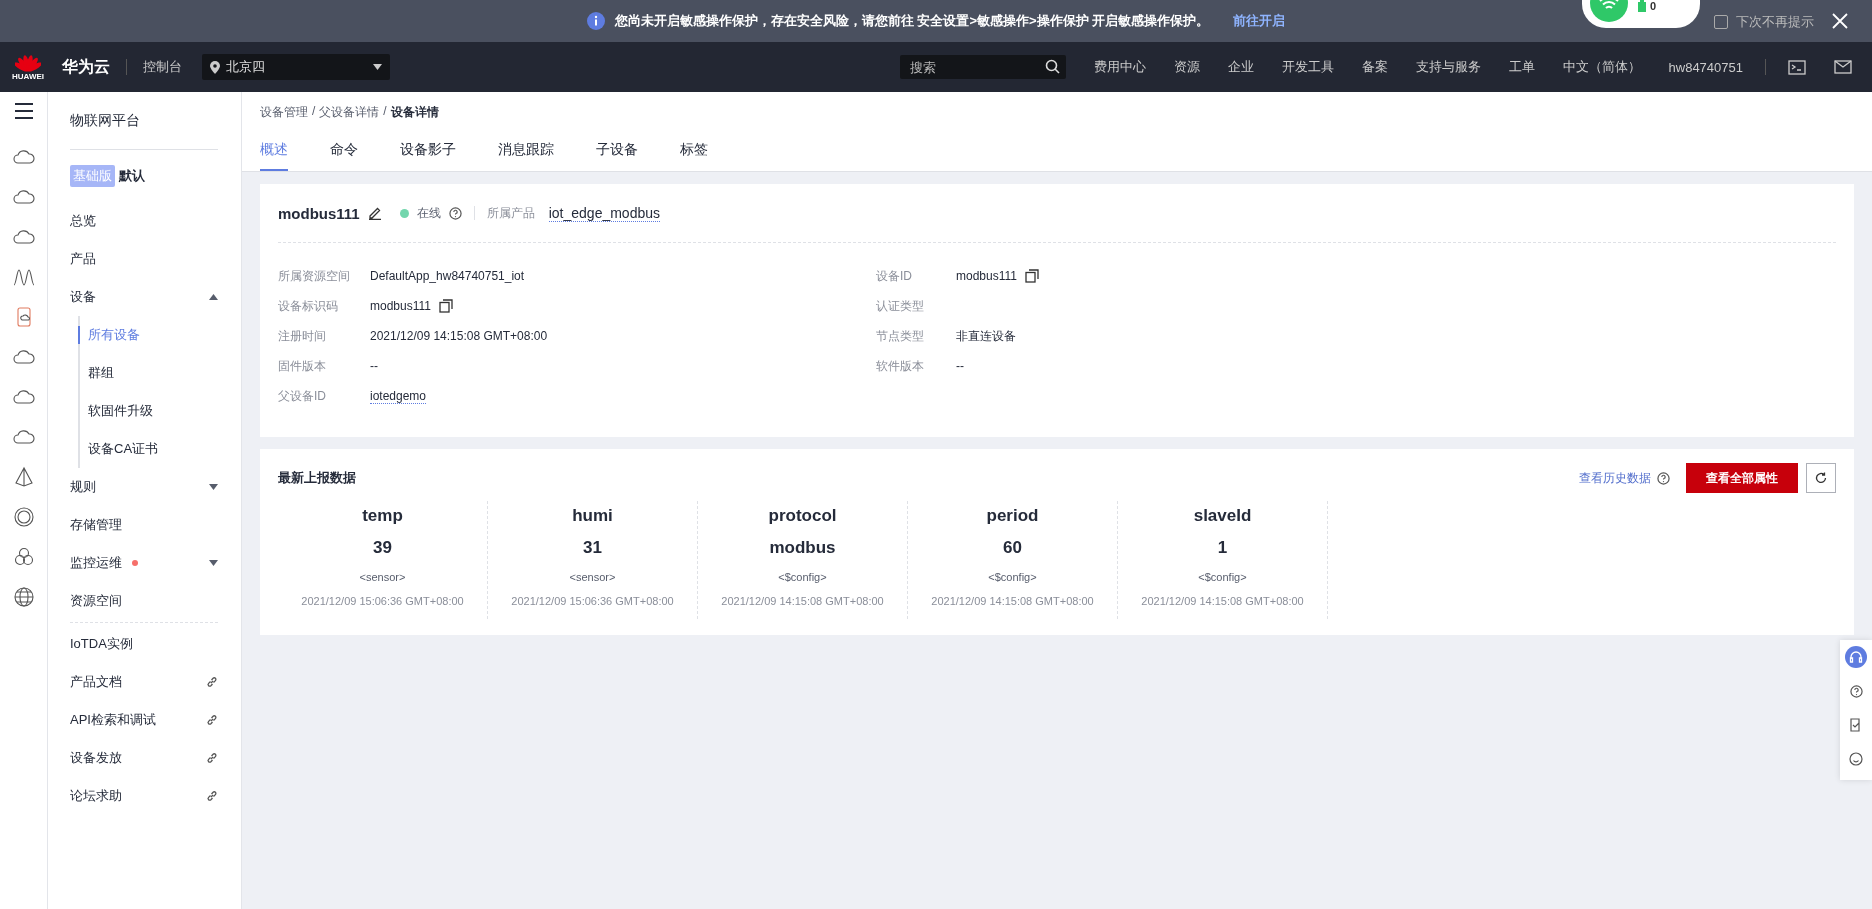 The image size is (1872, 909). What do you see at coordinates (319, 213) in the screenshot?
I see `device-name: modbus111` at bounding box center [319, 213].